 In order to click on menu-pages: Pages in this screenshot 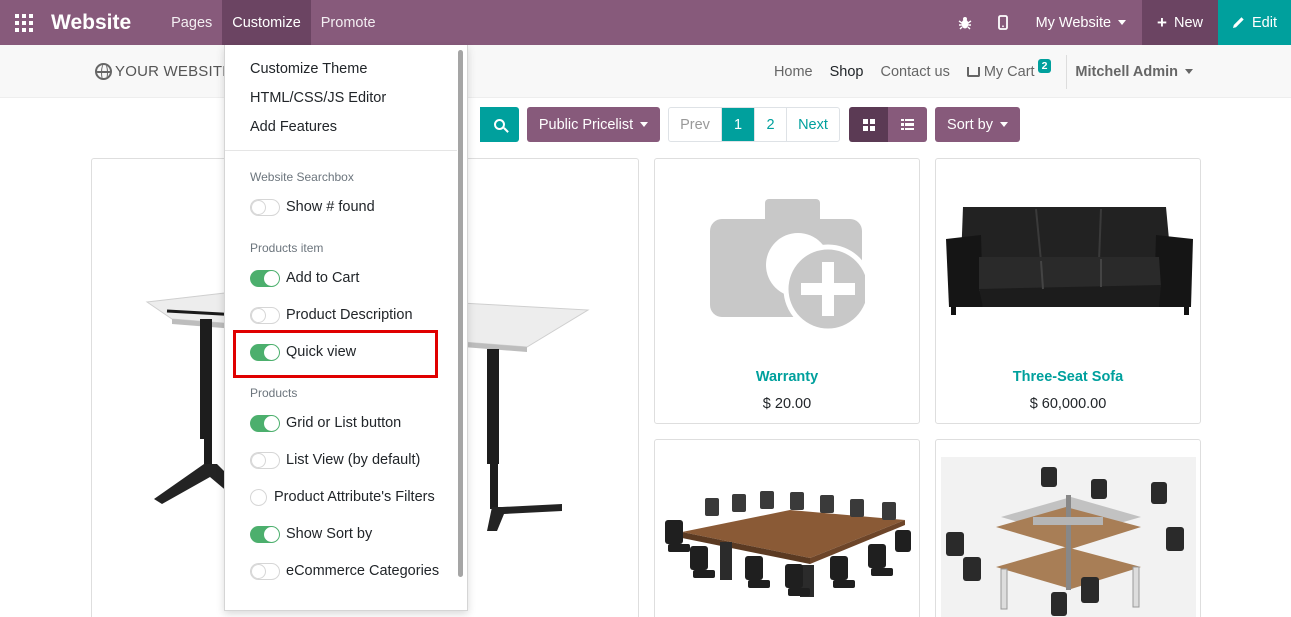, I will do `click(191, 22)`.